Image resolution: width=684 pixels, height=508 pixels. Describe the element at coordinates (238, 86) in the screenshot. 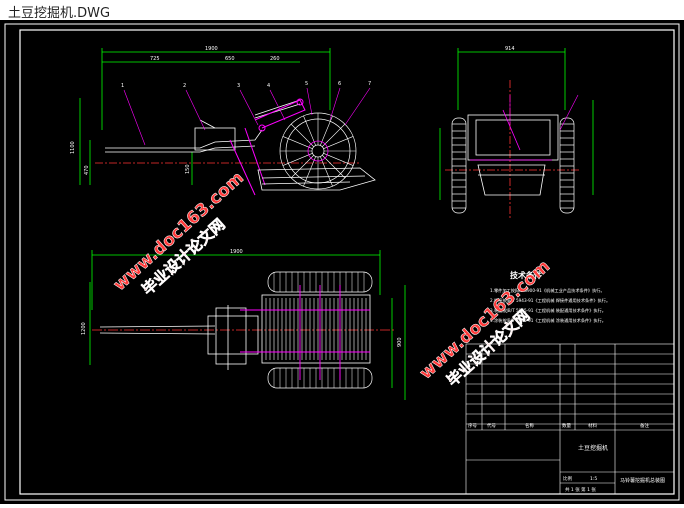

I see `part-label-3: 3` at that location.